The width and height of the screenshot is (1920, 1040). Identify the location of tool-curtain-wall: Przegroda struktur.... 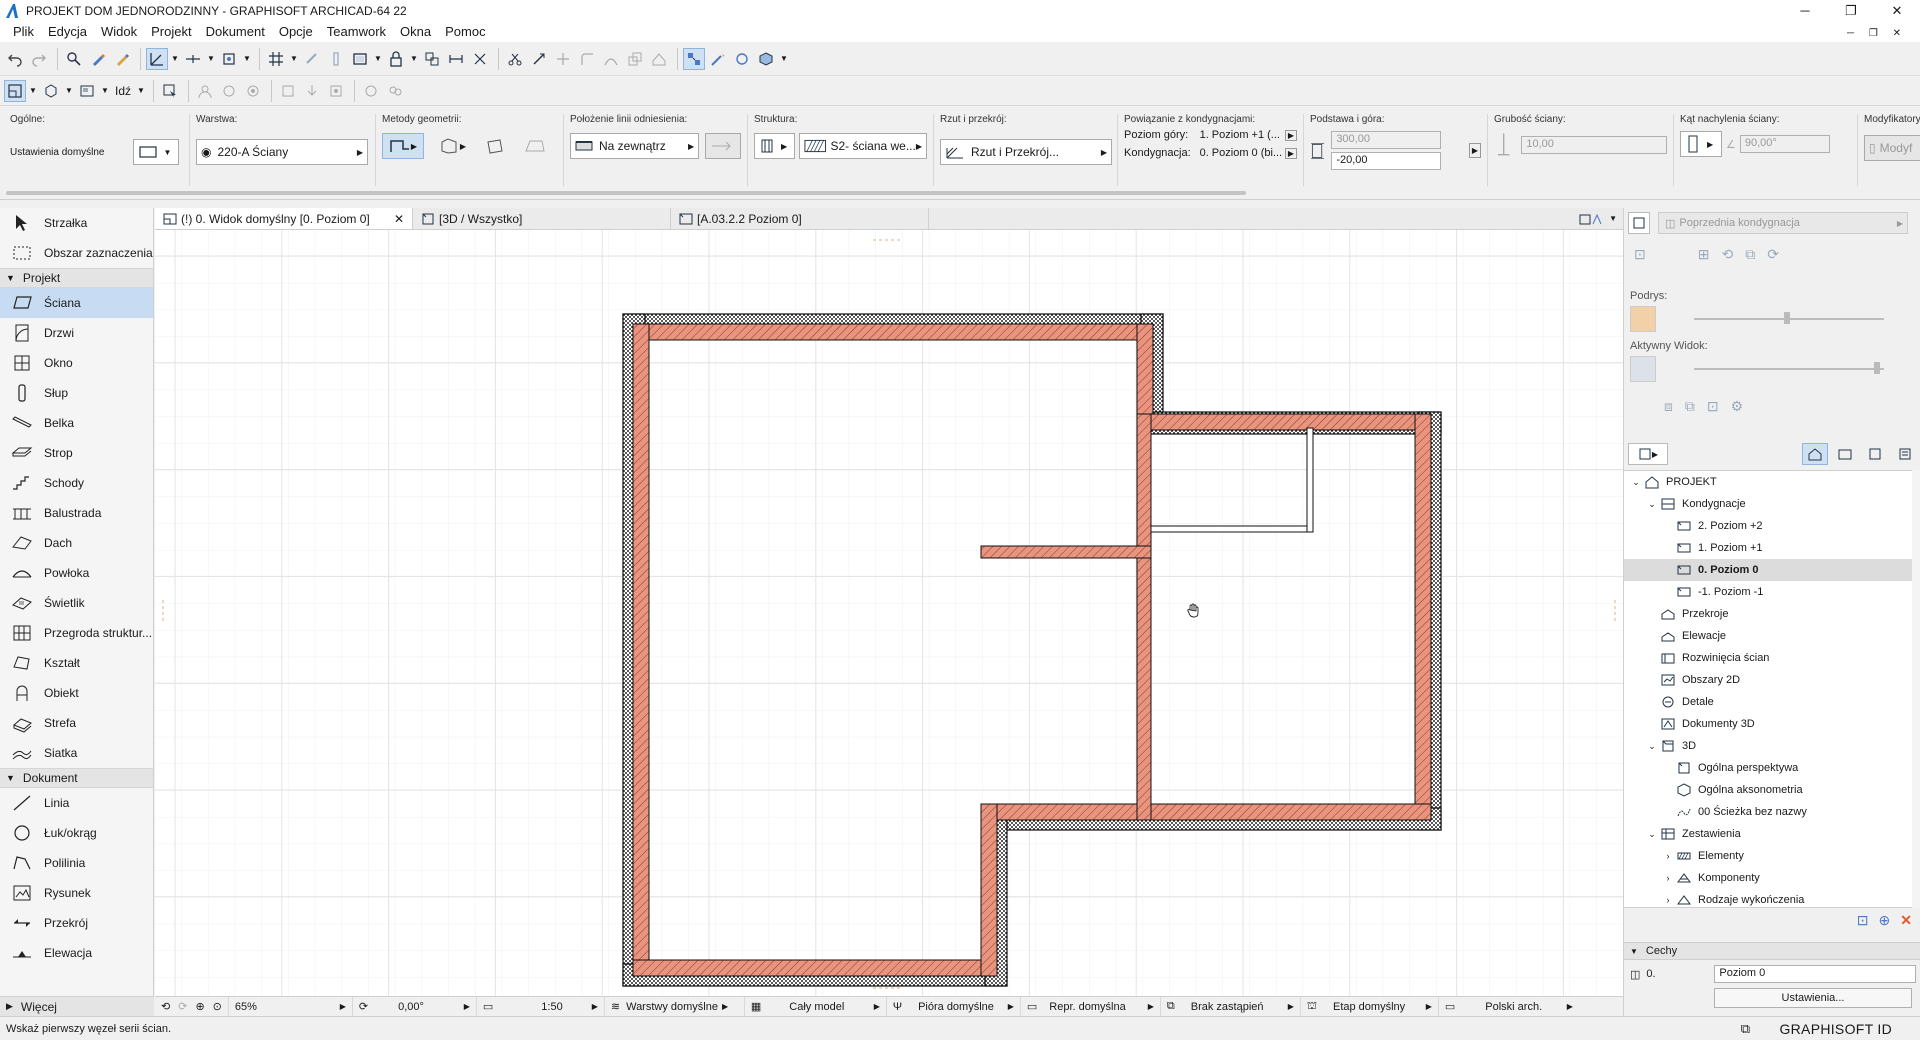
(76, 633).